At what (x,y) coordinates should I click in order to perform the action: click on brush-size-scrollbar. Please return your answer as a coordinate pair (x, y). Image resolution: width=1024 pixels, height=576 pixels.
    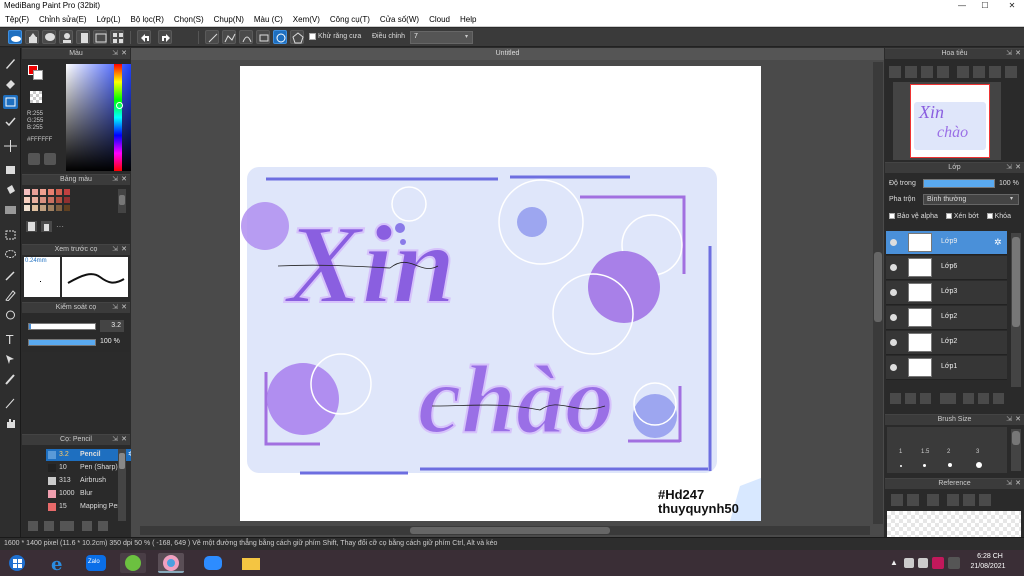
    Looking at the image, I should click on (1016, 450).